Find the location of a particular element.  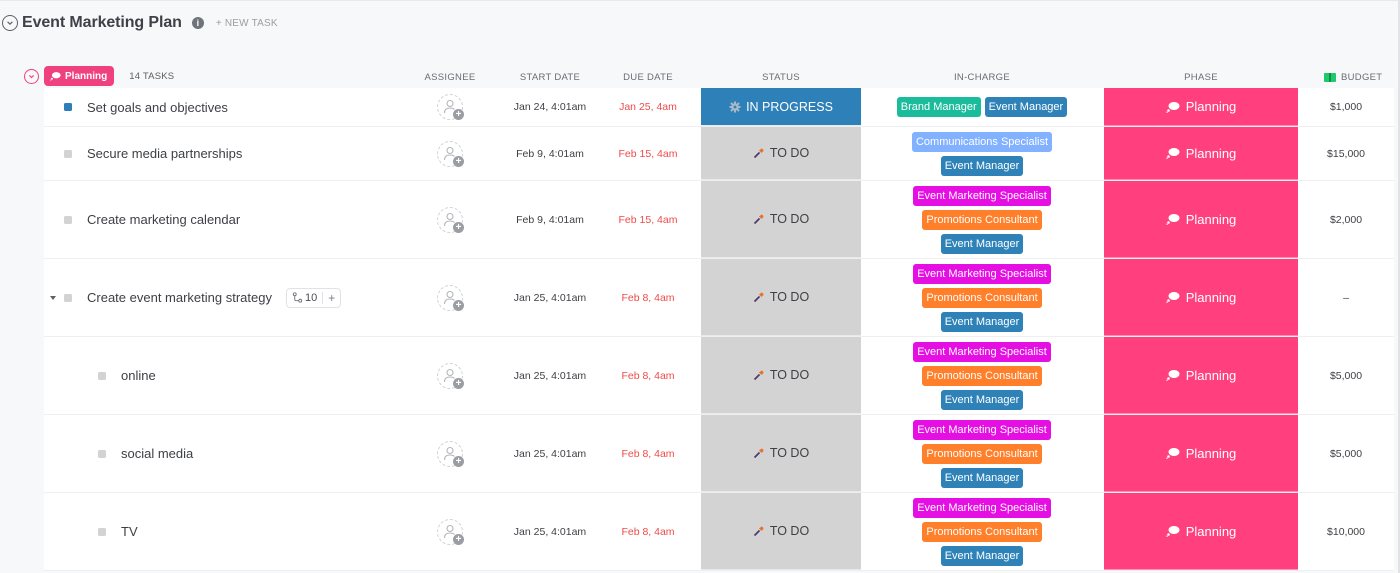

task-name-cell: TV is located at coordinates (234, 531).